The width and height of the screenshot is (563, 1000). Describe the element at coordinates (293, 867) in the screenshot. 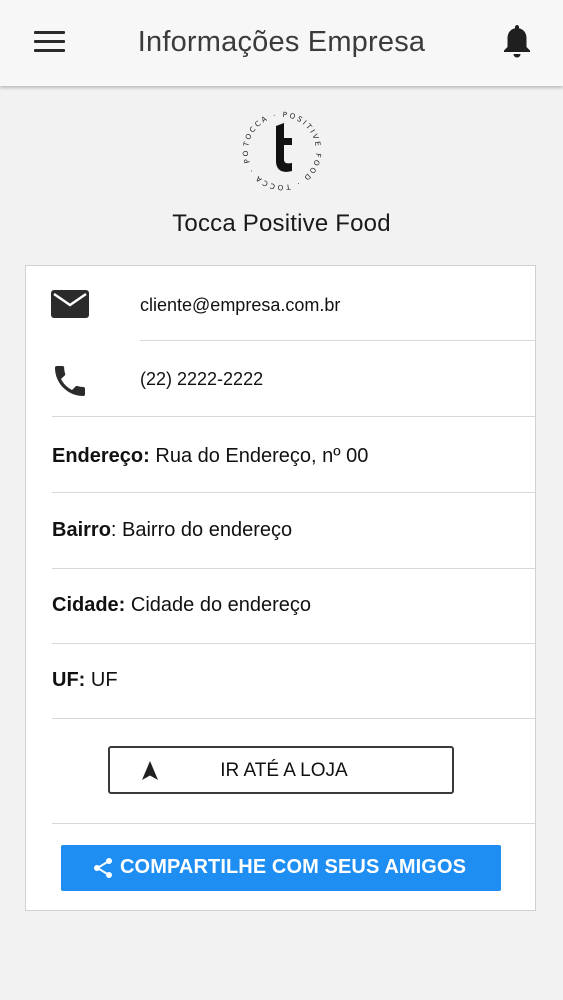

I see `share-label: COMPARTILHE COM SEUS AMIGOS` at that location.